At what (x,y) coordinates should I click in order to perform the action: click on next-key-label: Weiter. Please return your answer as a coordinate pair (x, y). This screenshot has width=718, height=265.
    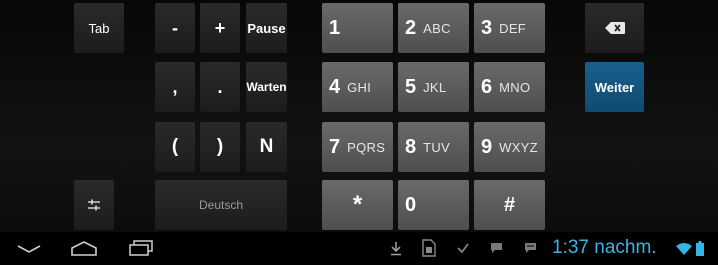
    Looking at the image, I should click on (614, 87).